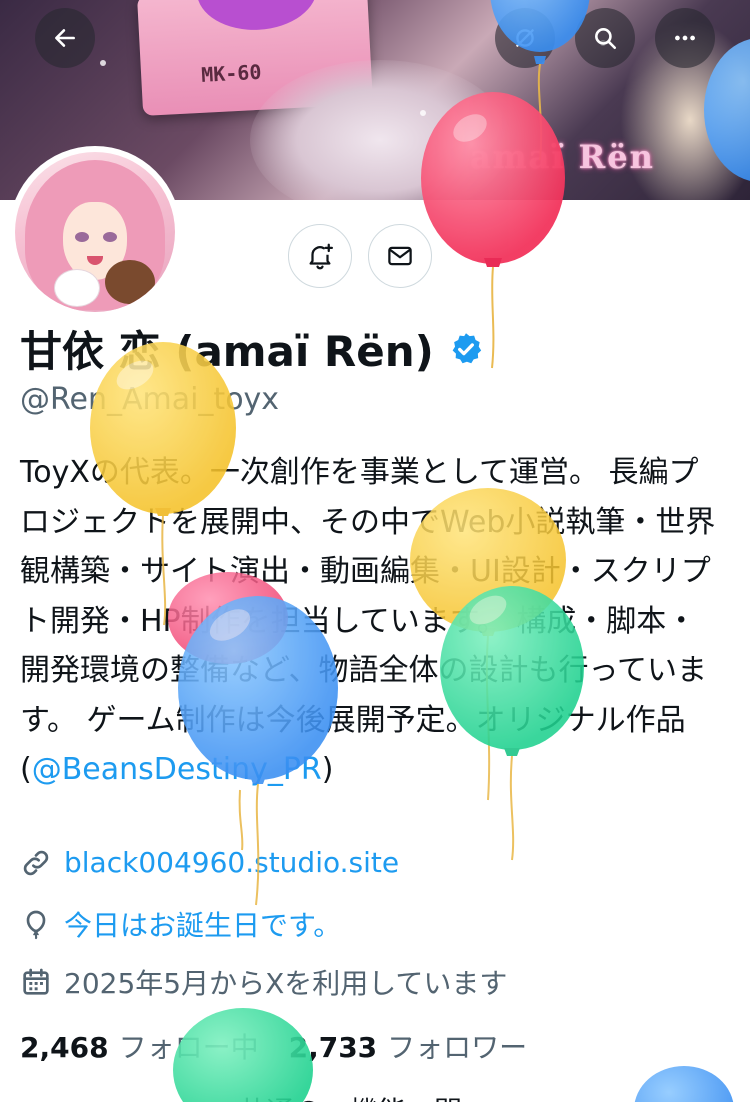 Image resolution: width=750 pixels, height=1102 pixels. I want to click on display-name: 甘依 恋 (amaï Rën), so click(227, 351).